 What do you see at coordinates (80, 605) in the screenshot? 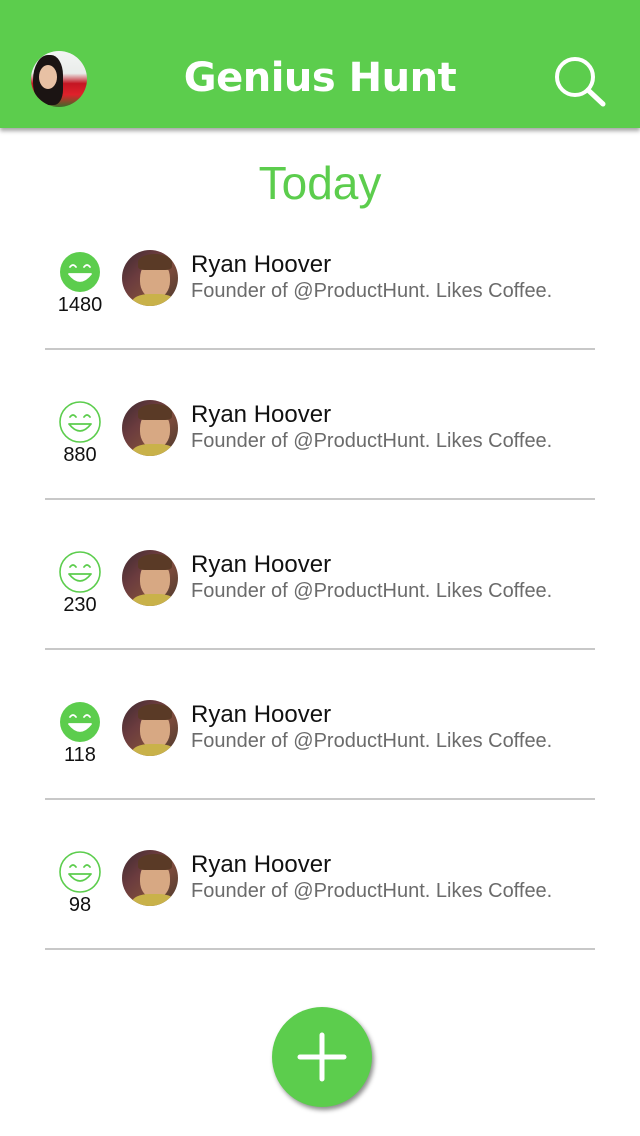
I see `vote-count: 230` at bounding box center [80, 605].